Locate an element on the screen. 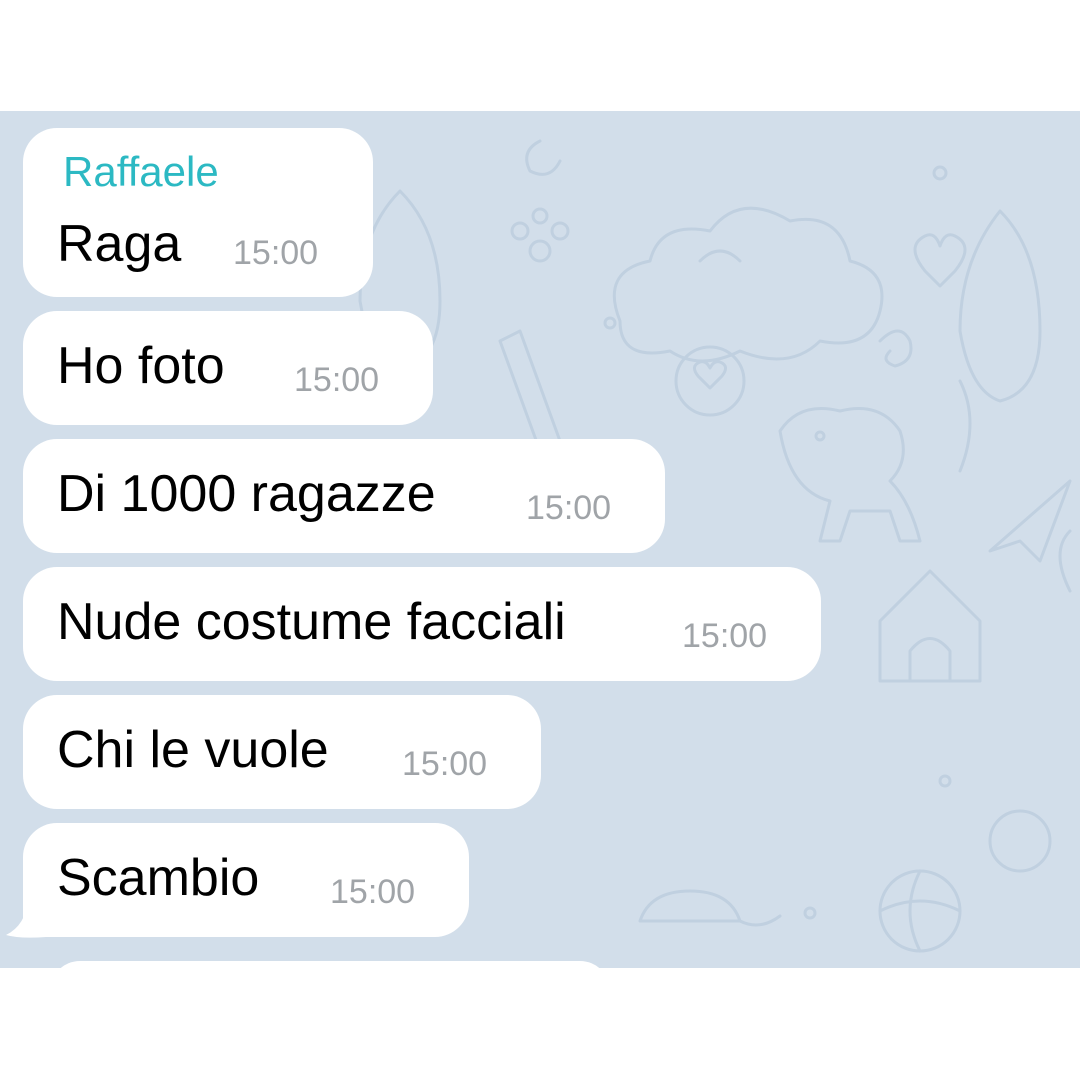  doodle-mouse-icon is located at coordinates (845, 868).